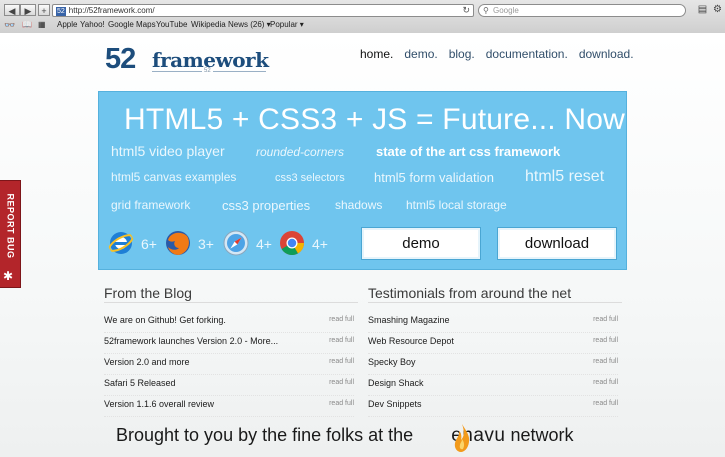 The width and height of the screenshot is (725, 457). I want to click on search-icon: ⚲, so click(486, 10).